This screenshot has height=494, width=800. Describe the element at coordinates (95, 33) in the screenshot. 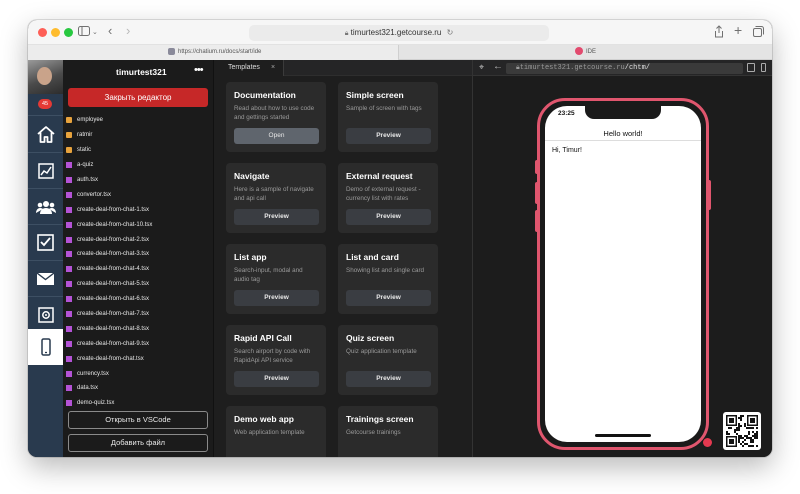

I see `chevron-down-icon: ⌄` at that location.